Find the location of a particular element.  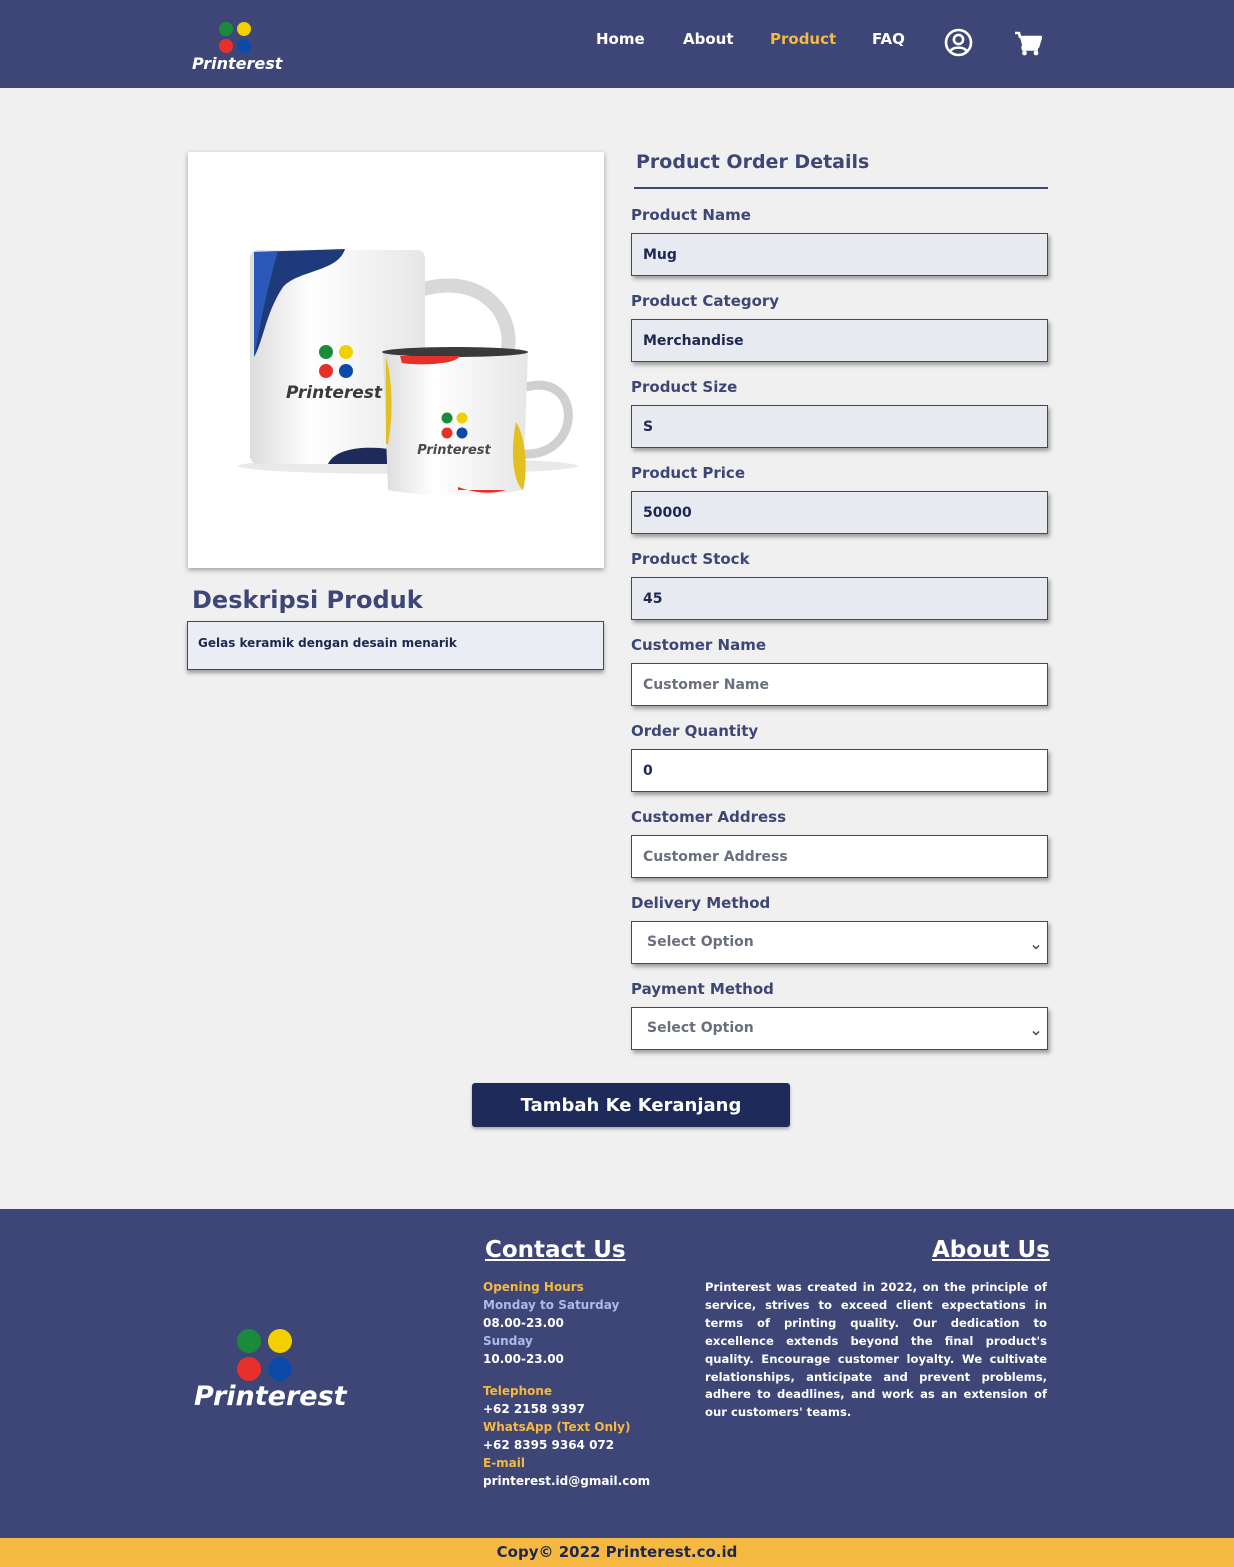

weekday-label: Monday to Saturday is located at coordinates (551, 1305).